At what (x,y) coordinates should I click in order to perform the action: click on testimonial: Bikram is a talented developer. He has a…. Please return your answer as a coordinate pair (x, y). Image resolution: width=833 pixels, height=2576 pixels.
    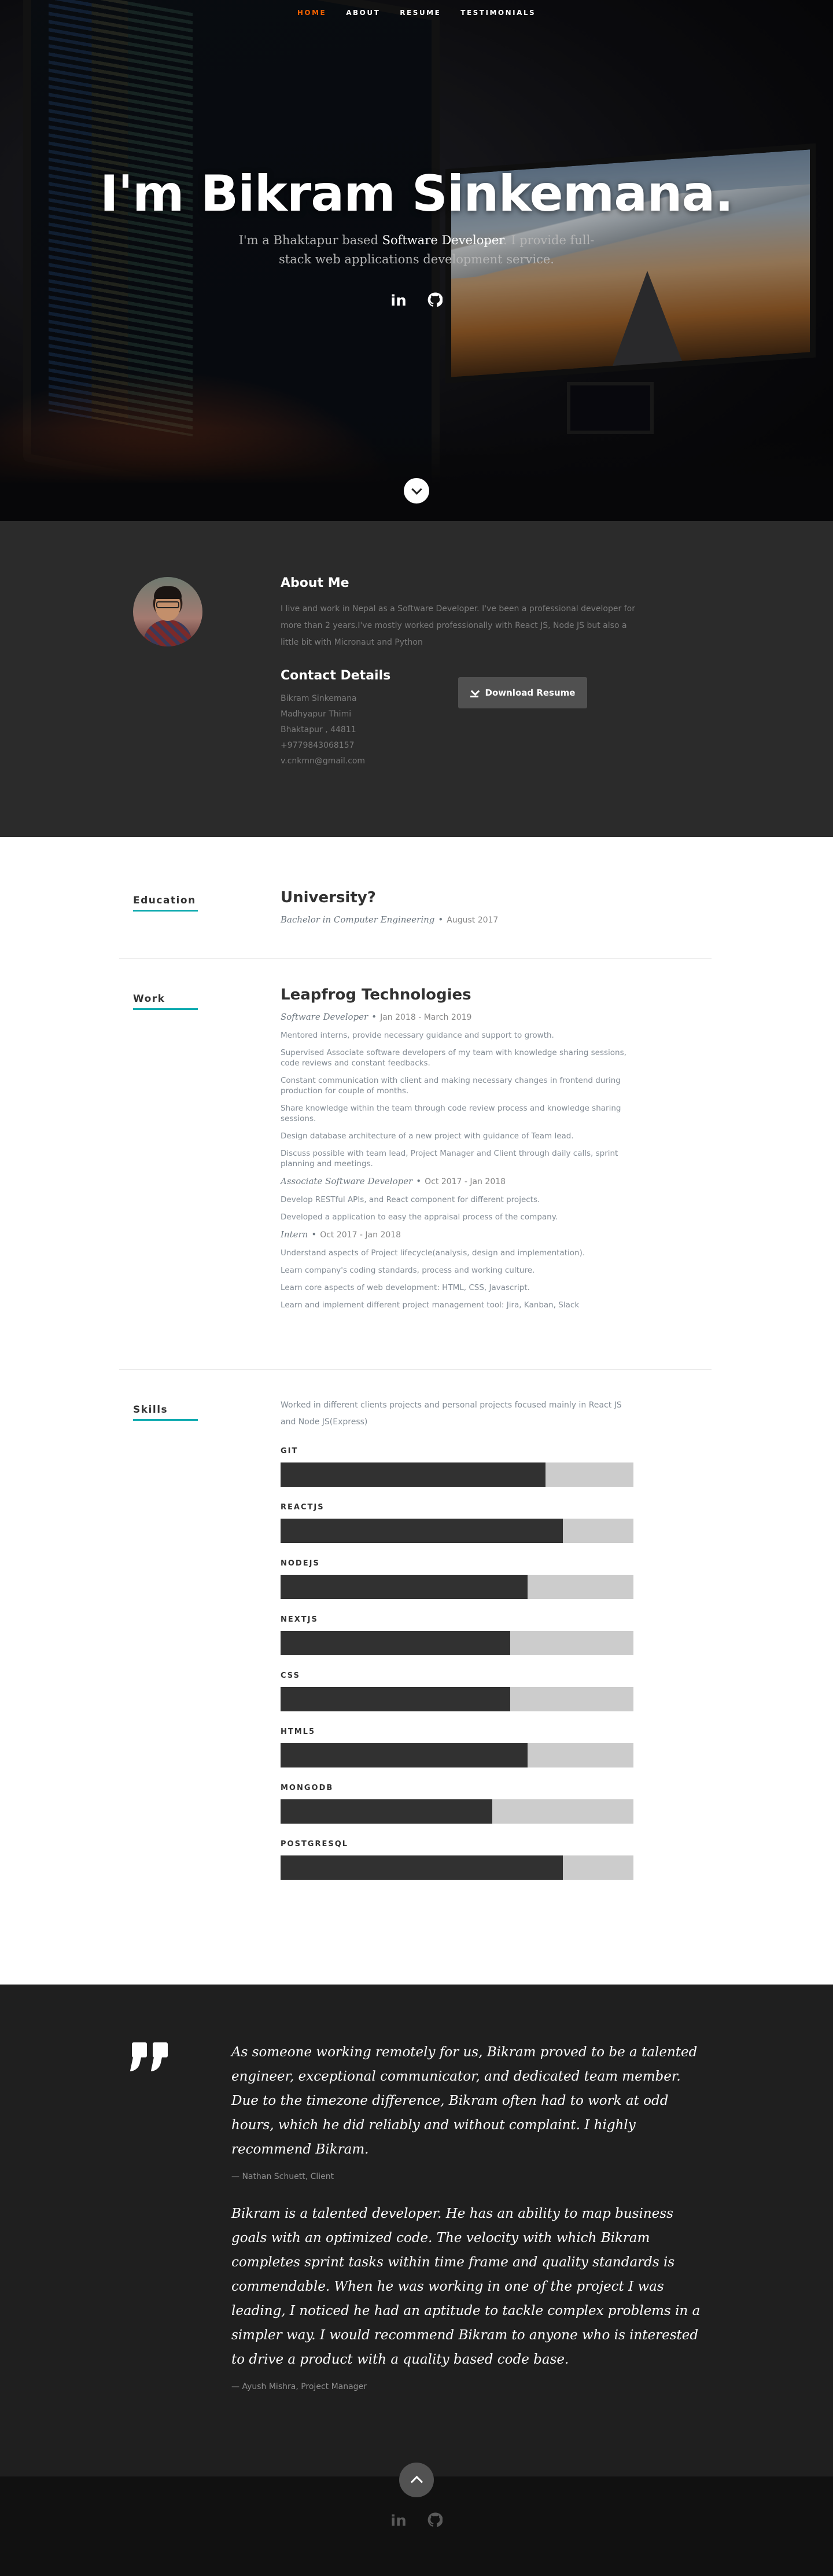
    Looking at the image, I should click on (469, 2296).